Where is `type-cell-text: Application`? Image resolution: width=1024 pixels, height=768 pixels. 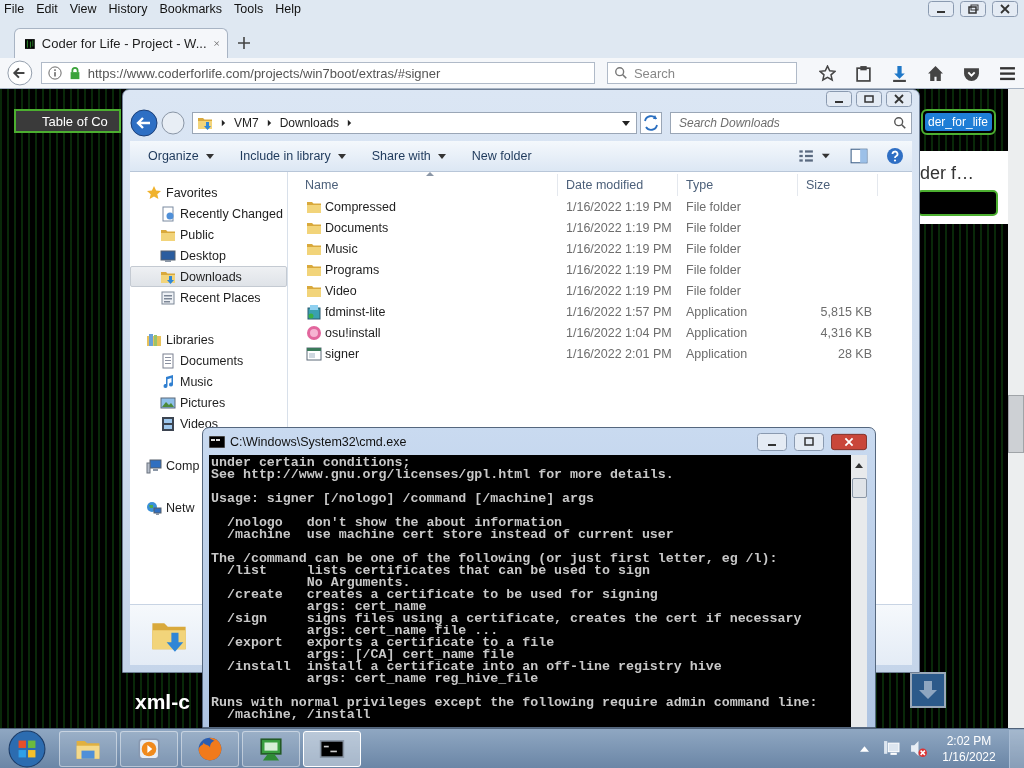
type-cell-text: Application is located at coordinates (717, 353).